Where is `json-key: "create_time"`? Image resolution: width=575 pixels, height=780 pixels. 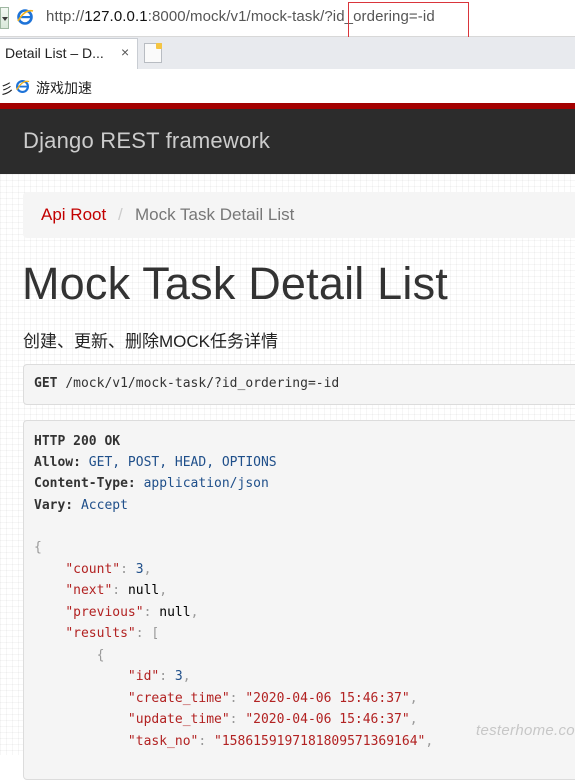
json-key: "create_time" is located at coordinates (178, 698).